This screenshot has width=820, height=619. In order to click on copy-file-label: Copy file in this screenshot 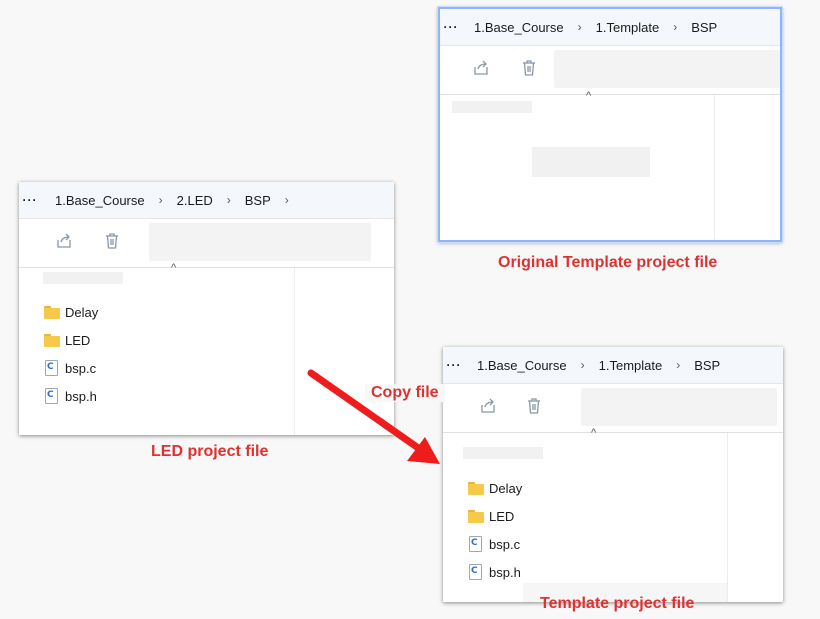, I will do `click(405, 393)`.